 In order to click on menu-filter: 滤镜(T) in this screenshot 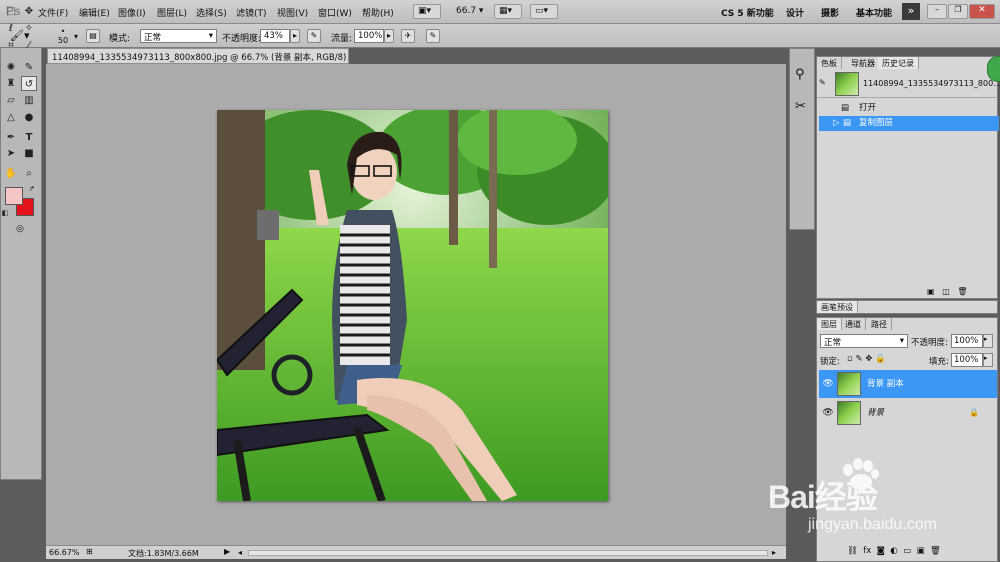, I will do `click(251, 12)`.